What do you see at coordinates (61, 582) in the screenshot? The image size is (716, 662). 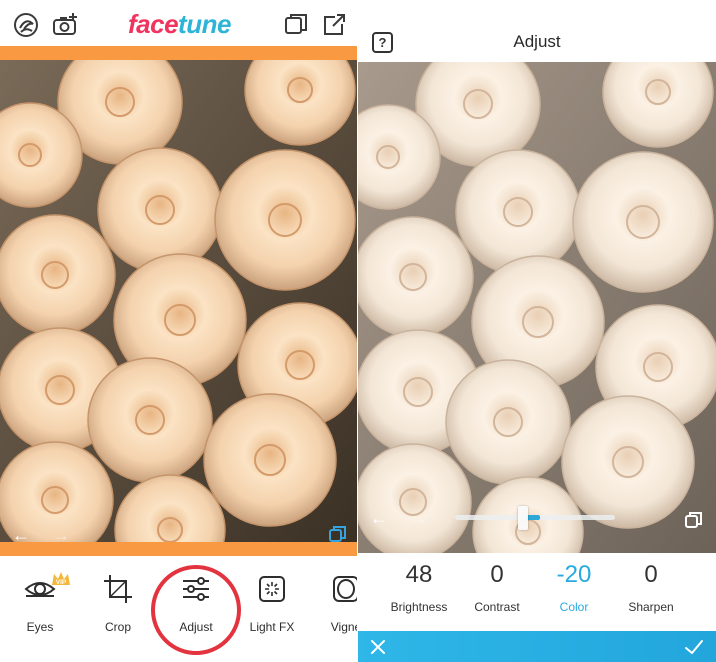 I see `vip-badge-text: VIP` at bounding box center [61, 582].